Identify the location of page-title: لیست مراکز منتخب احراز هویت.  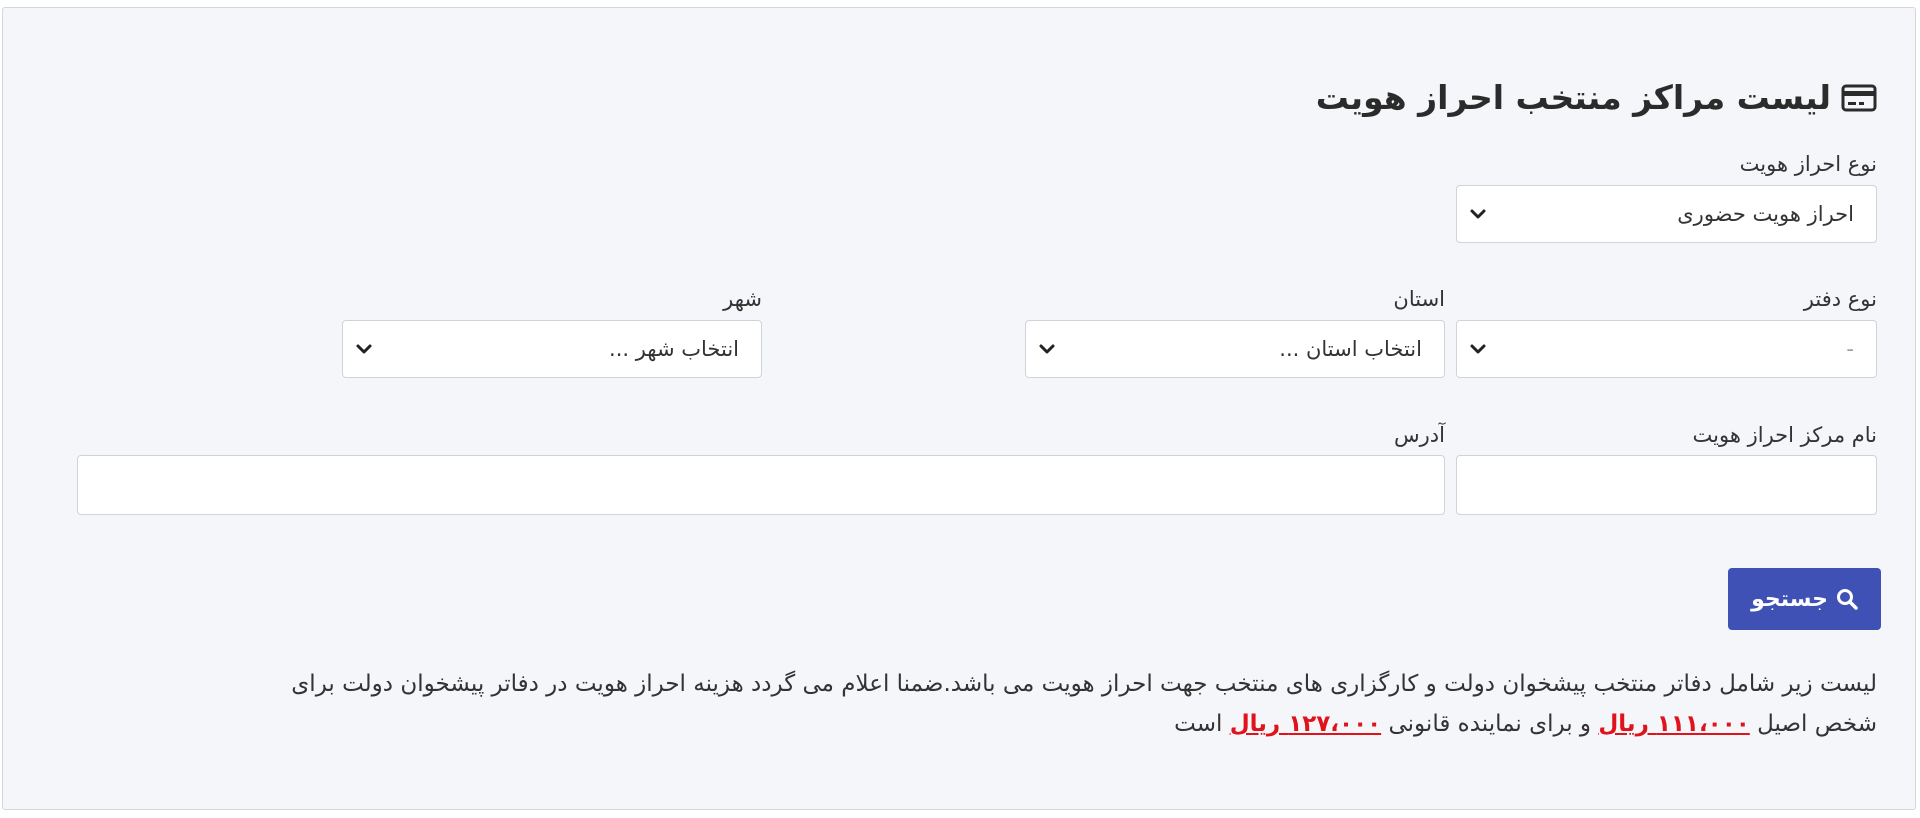
(1596, 97).